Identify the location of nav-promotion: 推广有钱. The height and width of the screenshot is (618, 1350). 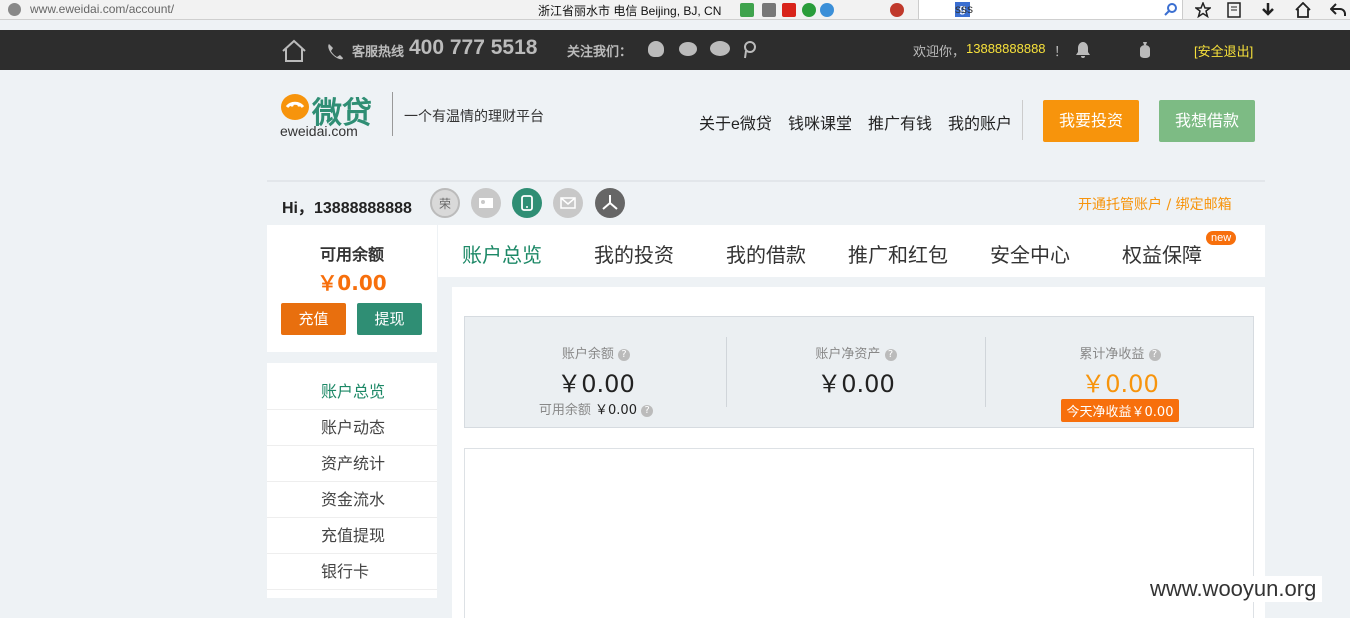
(900, 122).